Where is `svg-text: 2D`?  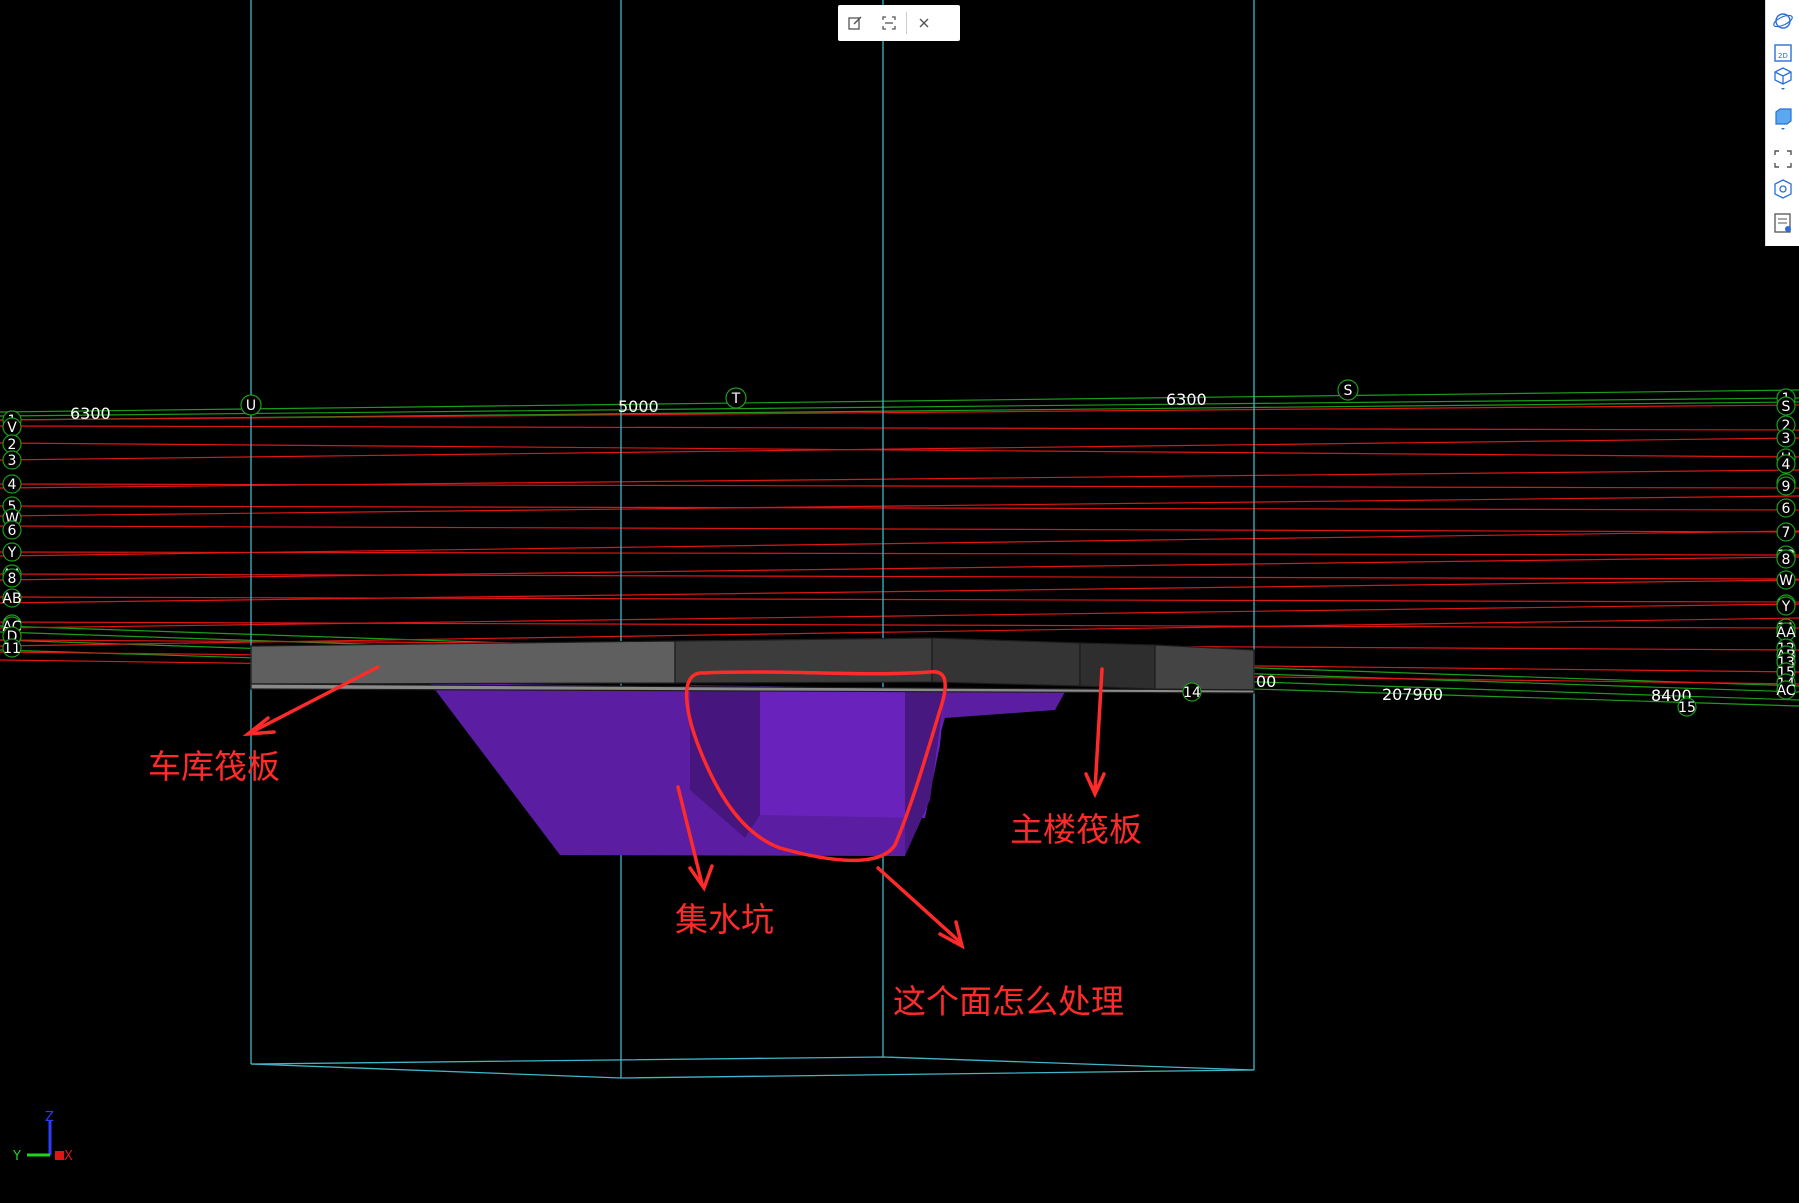
svg-text: 2D is located at coordinates (1783, 56).